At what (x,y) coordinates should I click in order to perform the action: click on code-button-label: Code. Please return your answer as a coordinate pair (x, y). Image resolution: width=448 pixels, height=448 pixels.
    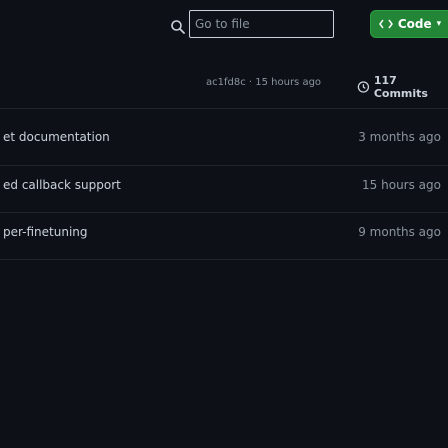
    Looking at the image, I should click on (414, 24).